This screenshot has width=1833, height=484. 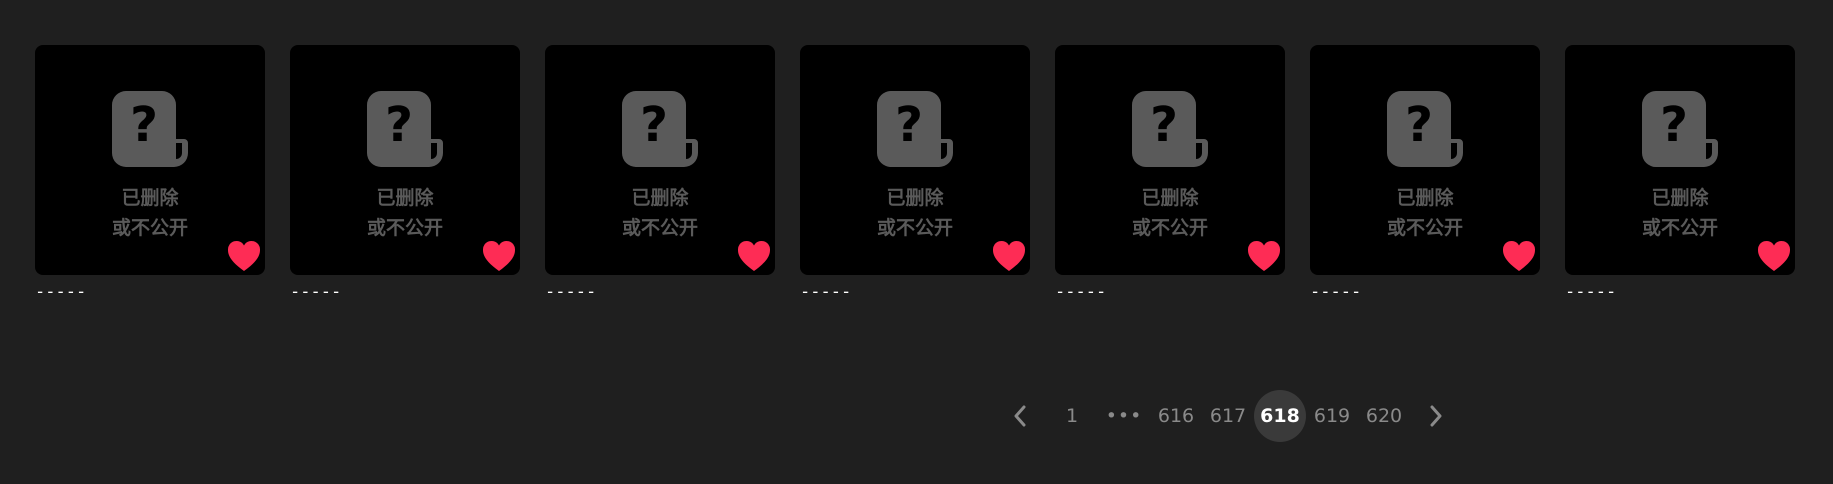 I want to click on page-619-button: 619, so click(x=1332, y=416).